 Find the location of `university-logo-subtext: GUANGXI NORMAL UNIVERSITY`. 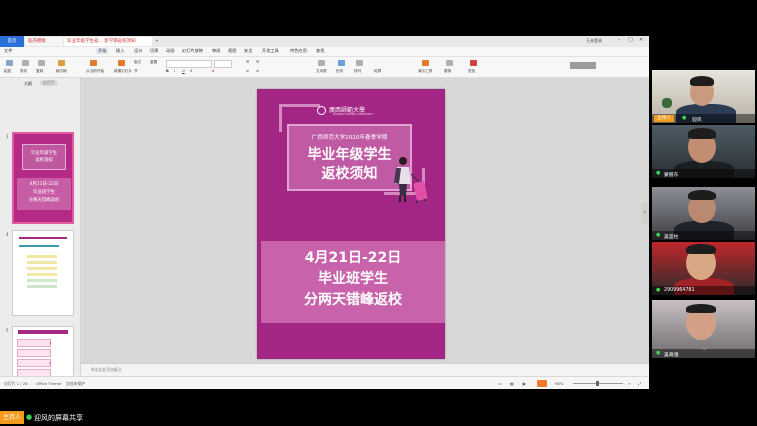

university-logo-subtext: GUANGXI NORMAL UNIVERSITY is located at coordinates (353, 114).